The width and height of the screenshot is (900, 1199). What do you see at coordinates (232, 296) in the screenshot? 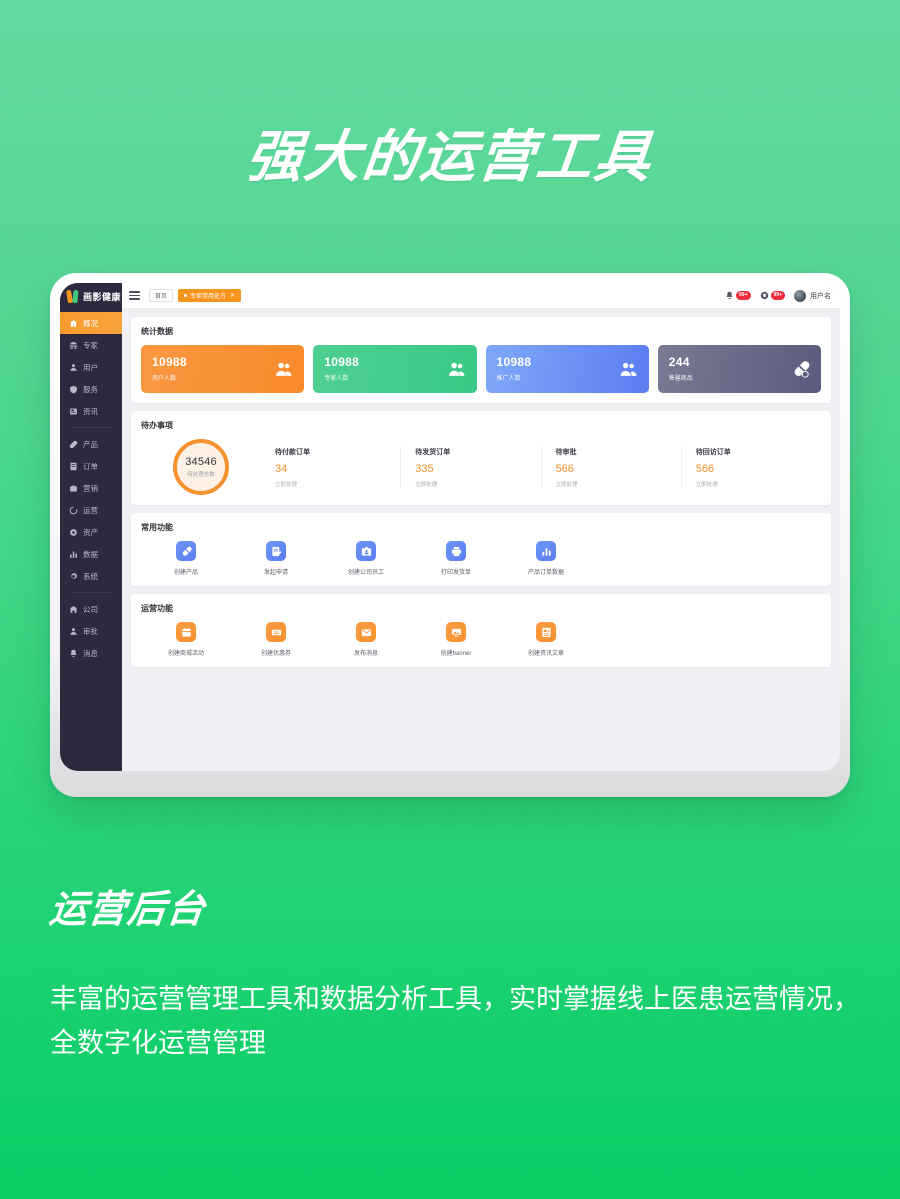
I see `close-icon: ✕` at bounding box center [232, 296].